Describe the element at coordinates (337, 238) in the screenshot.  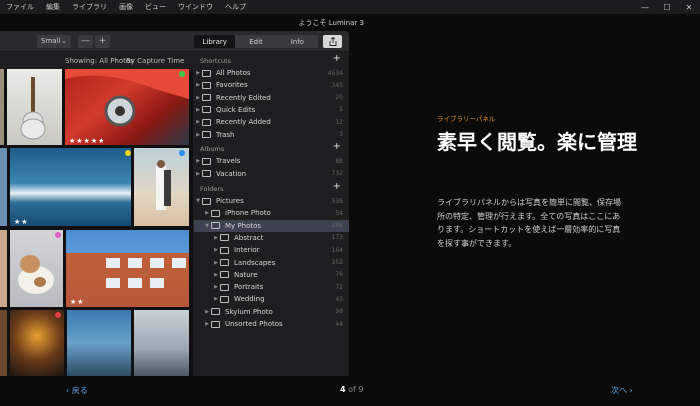
I see `row-count: 173` at that location.